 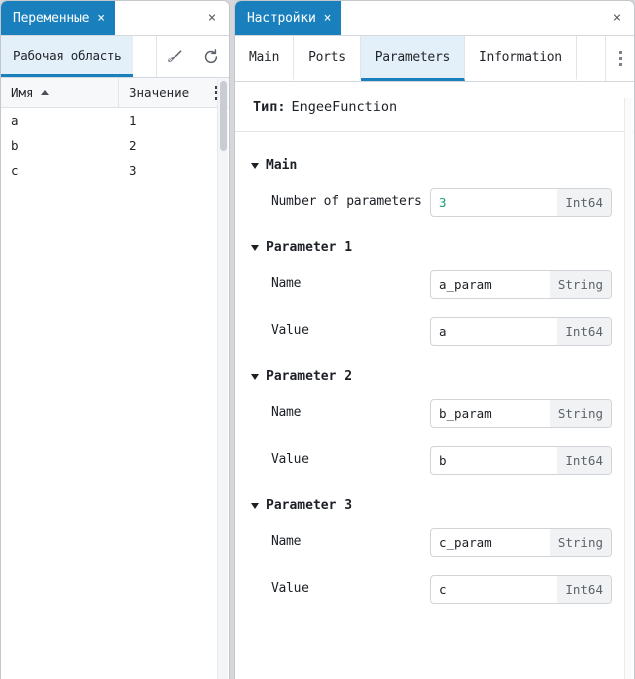 I want to click on field-parameter-2-value: Value Int64, so click(x=434, y=460).